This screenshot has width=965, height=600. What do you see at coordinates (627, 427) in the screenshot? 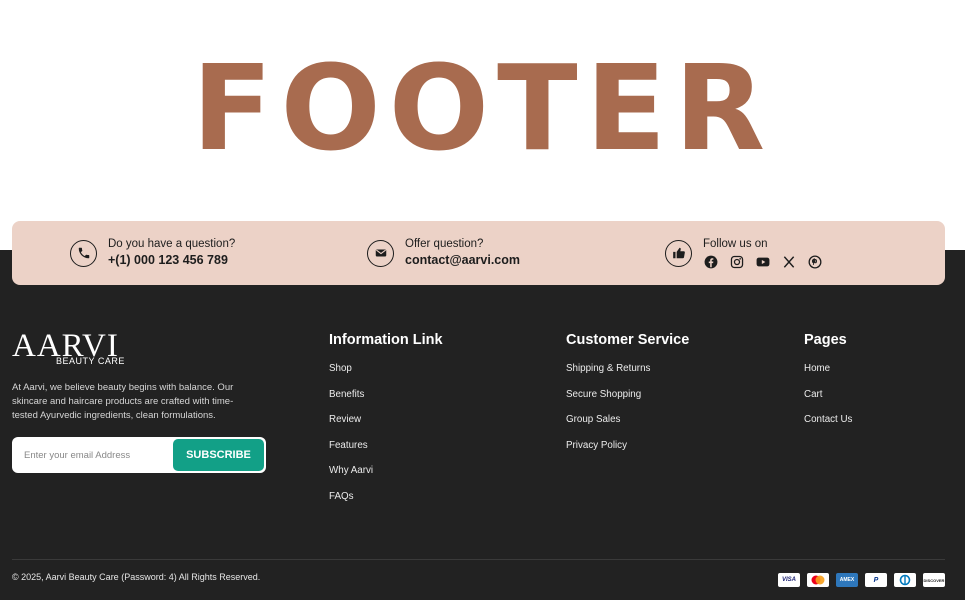
I see `link-group-sales: Group Sales` at bounding box center [627, 427].